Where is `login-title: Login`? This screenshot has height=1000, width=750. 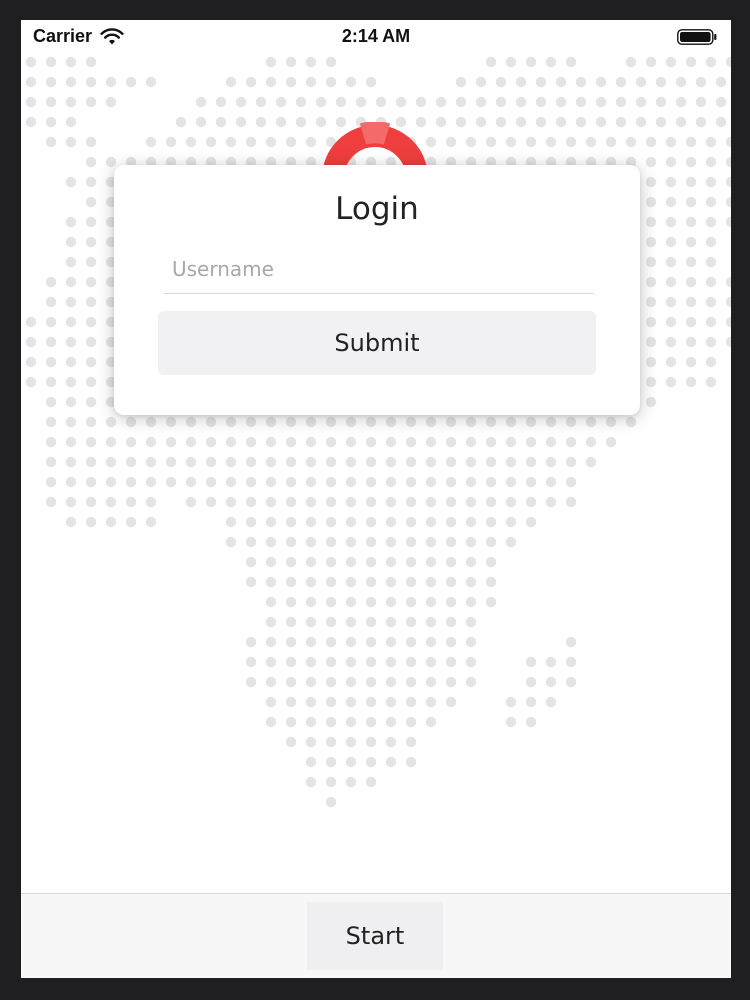
login-title: Login is located at coordinates (377, 209).